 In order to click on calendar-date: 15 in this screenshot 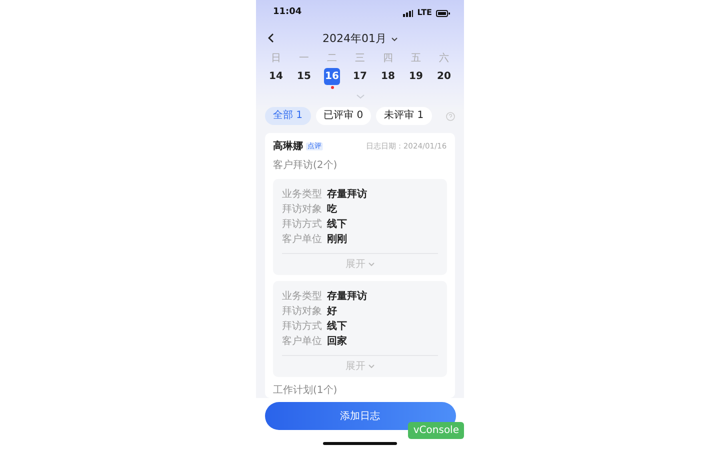, I will do `click(304, 76)`.